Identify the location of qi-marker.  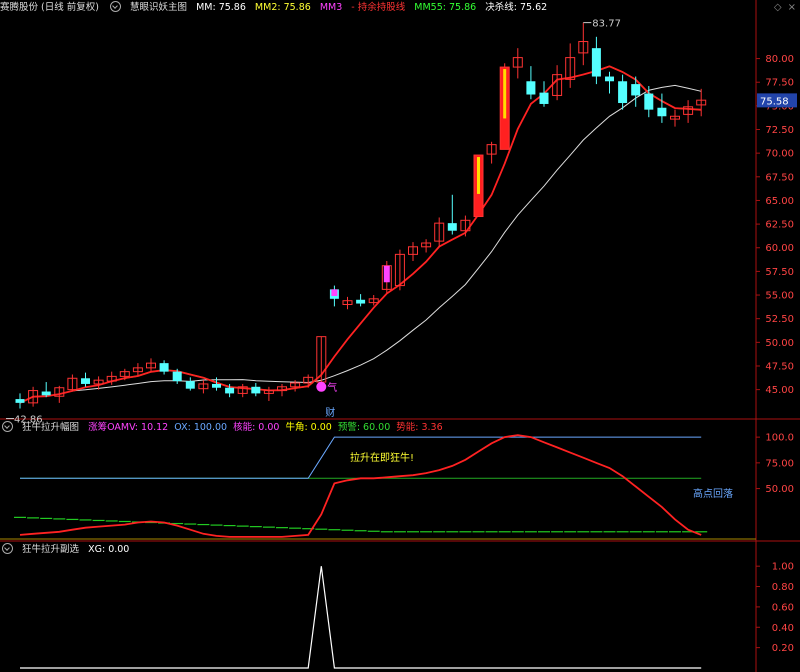
(321, 386).